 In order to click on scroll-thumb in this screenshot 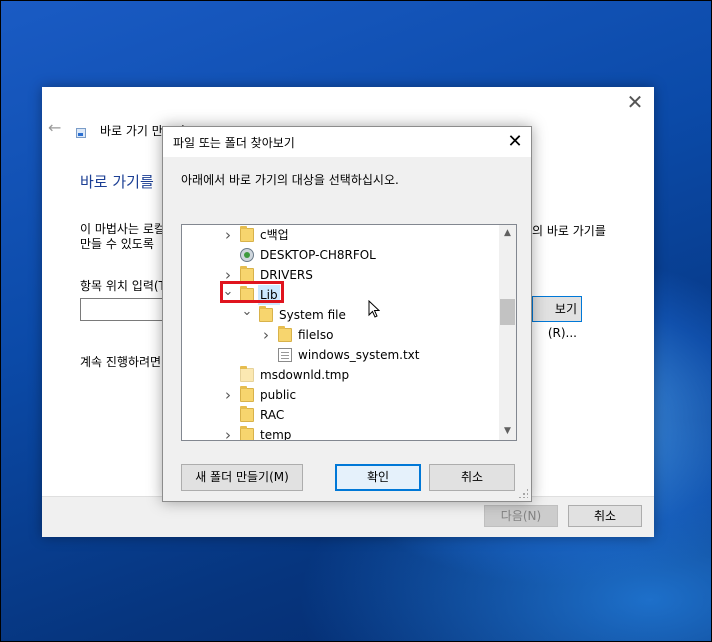, I will do `click(507, 312)`.